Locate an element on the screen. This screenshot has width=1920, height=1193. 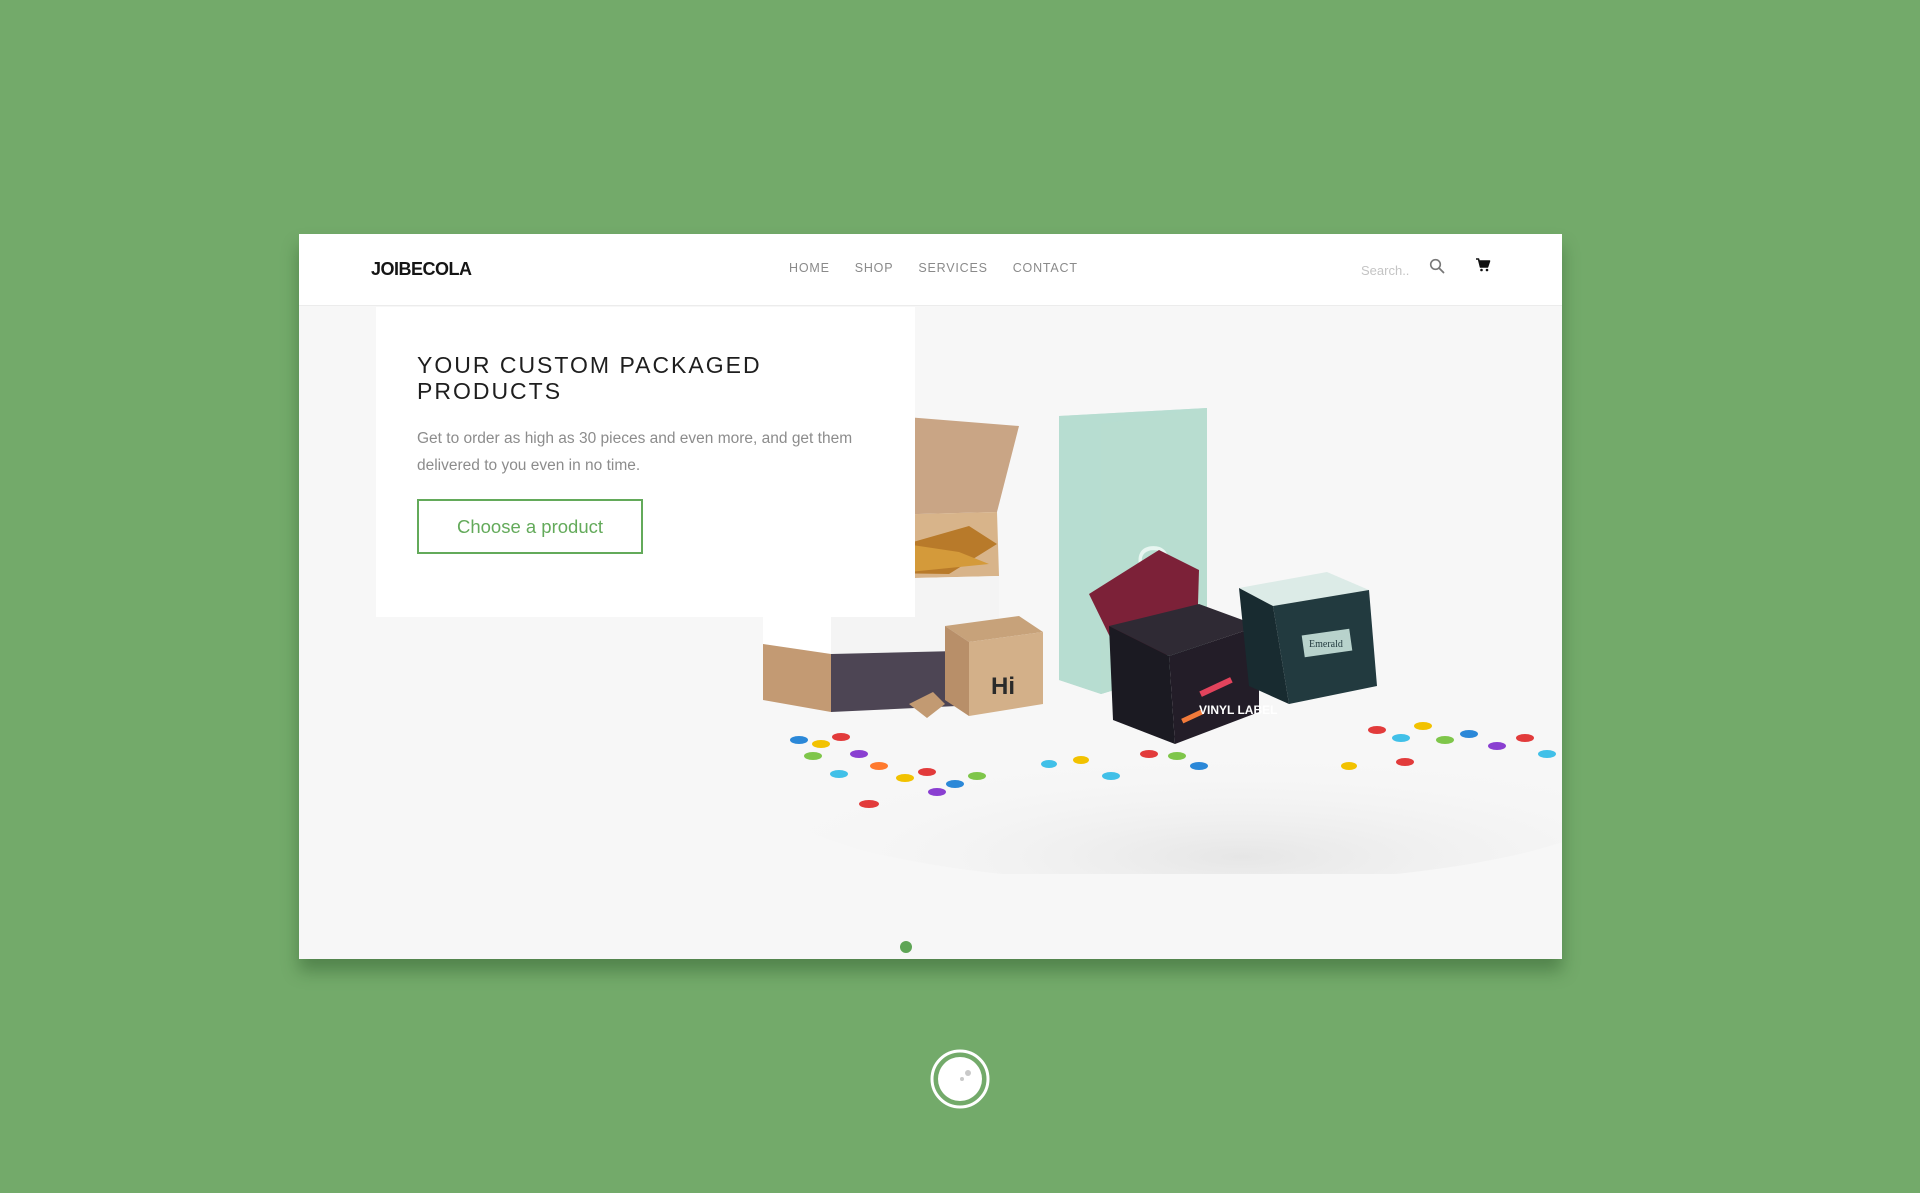
nav-home: HOME is located at coordinates (809, 268).